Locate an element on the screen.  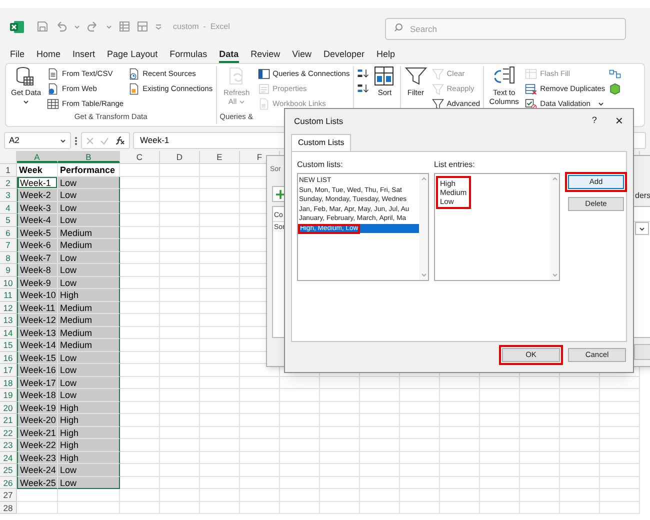
table-cell: Week-6 is located at coordinates (37, 245).